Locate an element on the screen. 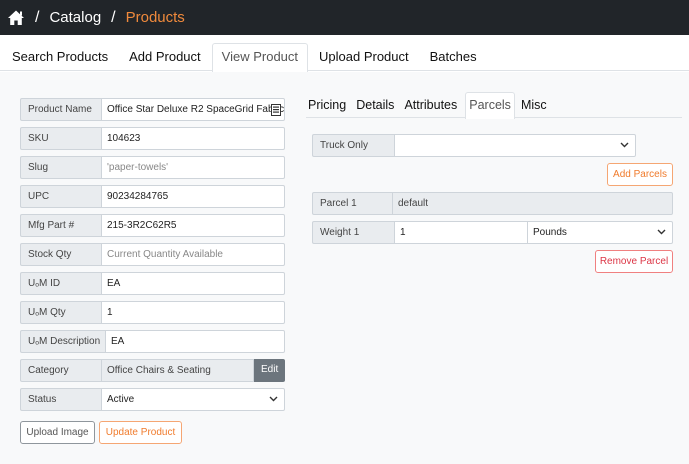 Image resolution: width=689 pixels, height=464 pixels. uom-qty-group: UₒM Qty 1 is located at coordinates (152, 312).